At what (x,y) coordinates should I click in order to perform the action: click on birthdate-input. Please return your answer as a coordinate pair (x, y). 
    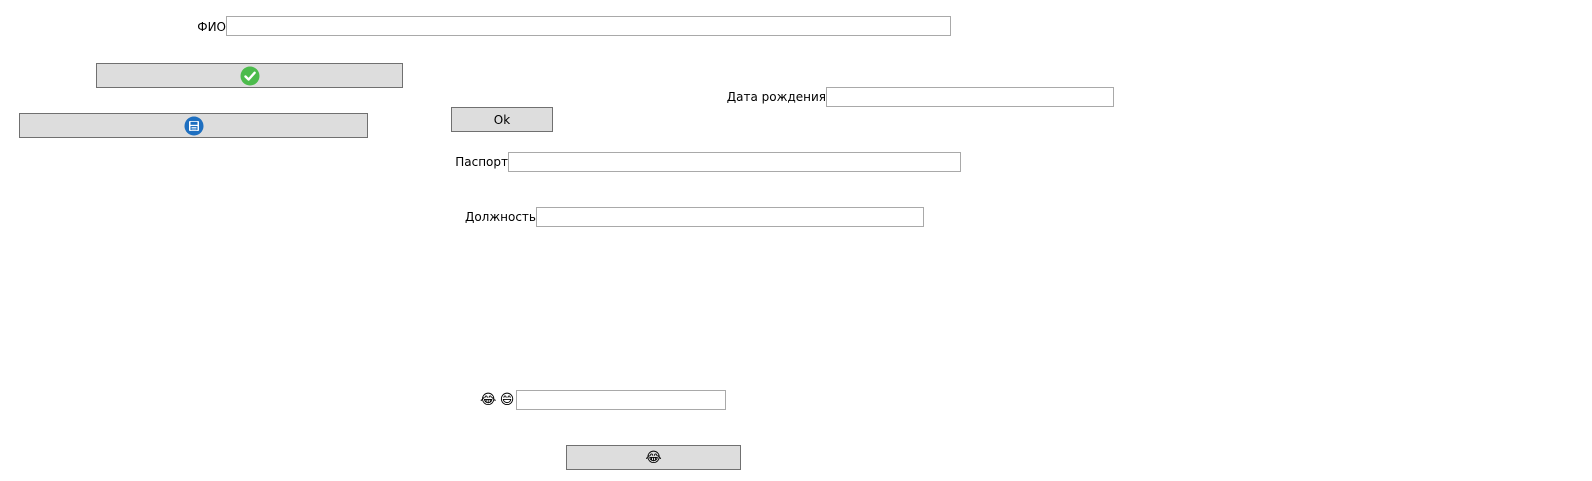
    Looking at the image, I should click on (970, 97).